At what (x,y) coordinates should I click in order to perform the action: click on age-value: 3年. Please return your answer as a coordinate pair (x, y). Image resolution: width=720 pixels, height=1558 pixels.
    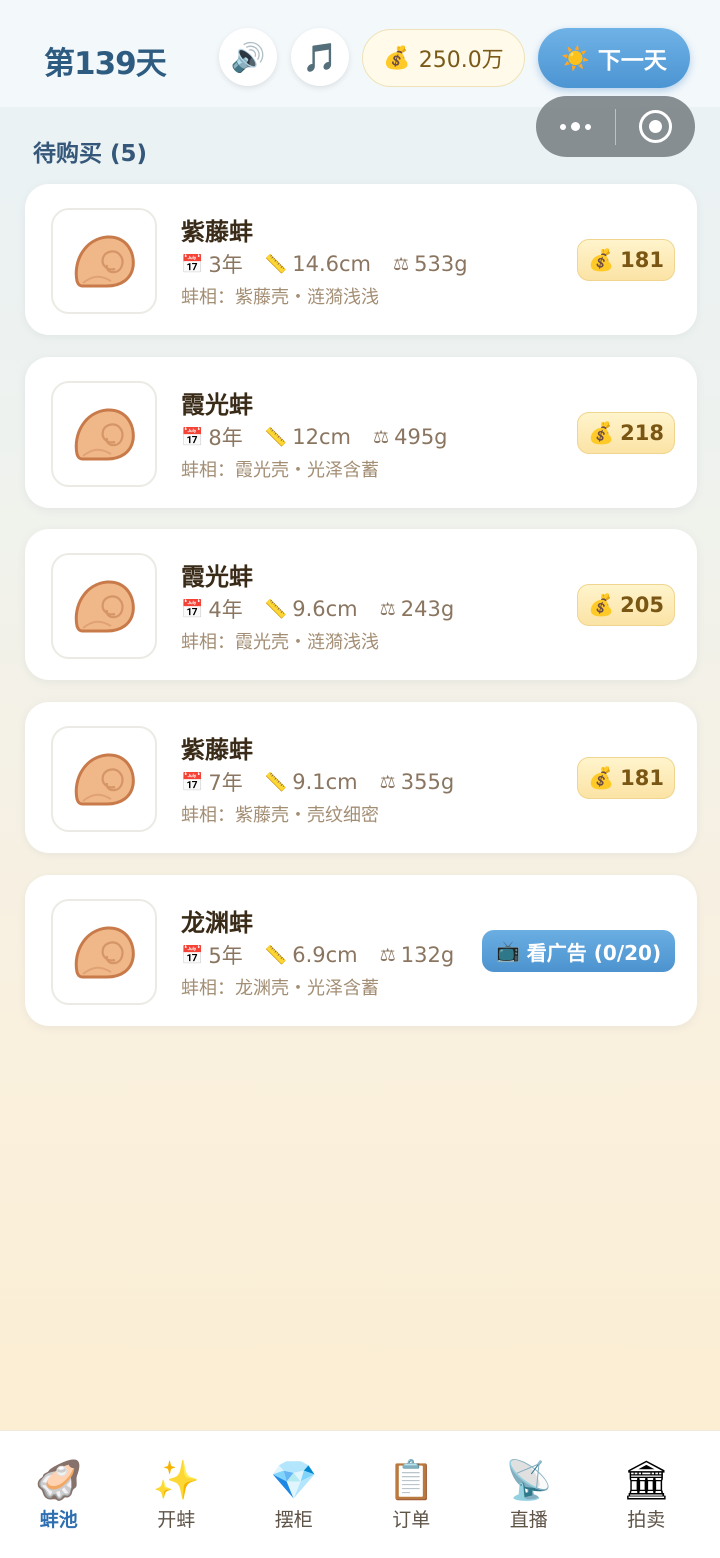
    Looking at the image, I should click on (225, 265).